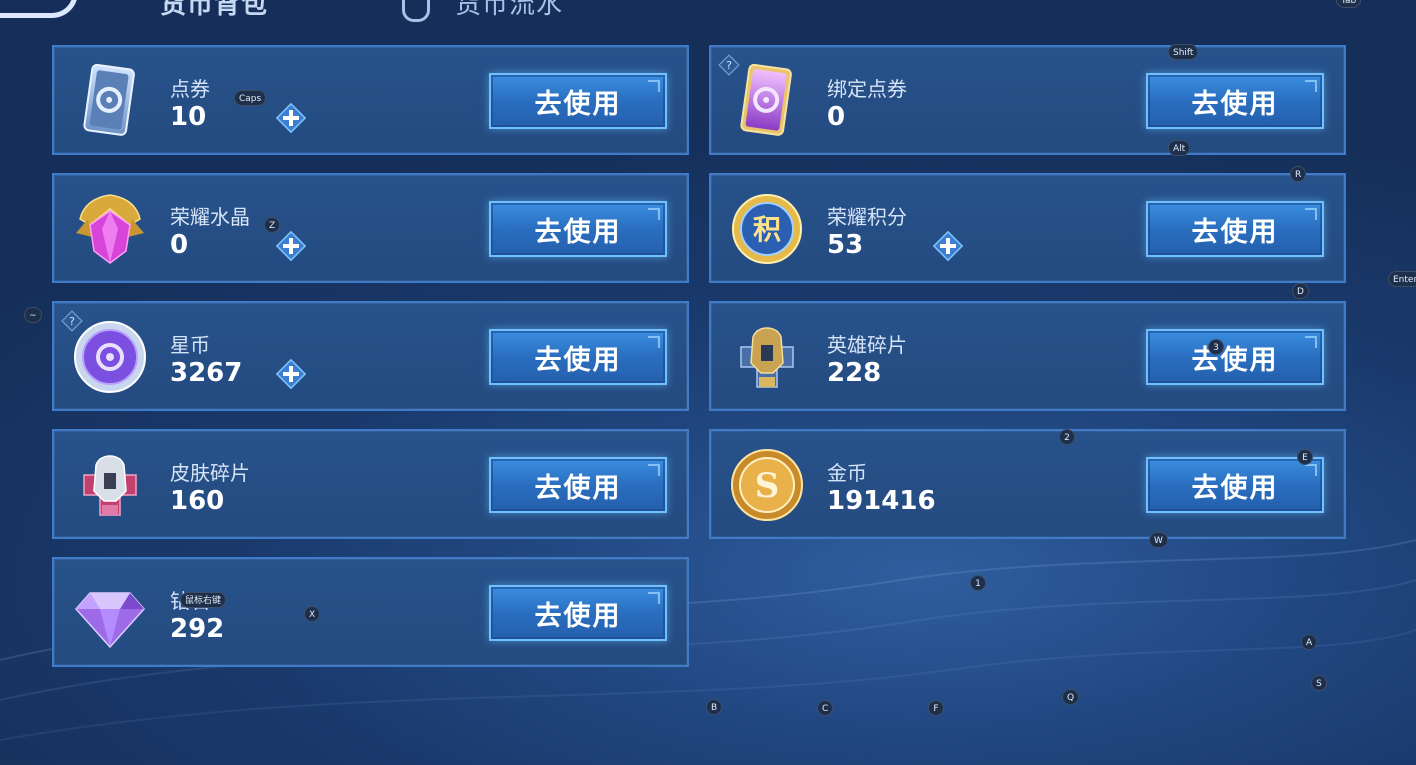 Image resolution: width=1416 pixels, height=765 pixels. I want to click on currency-card-glory-points: 积 荣耀积分 53 去使用, so click(1027, 228).